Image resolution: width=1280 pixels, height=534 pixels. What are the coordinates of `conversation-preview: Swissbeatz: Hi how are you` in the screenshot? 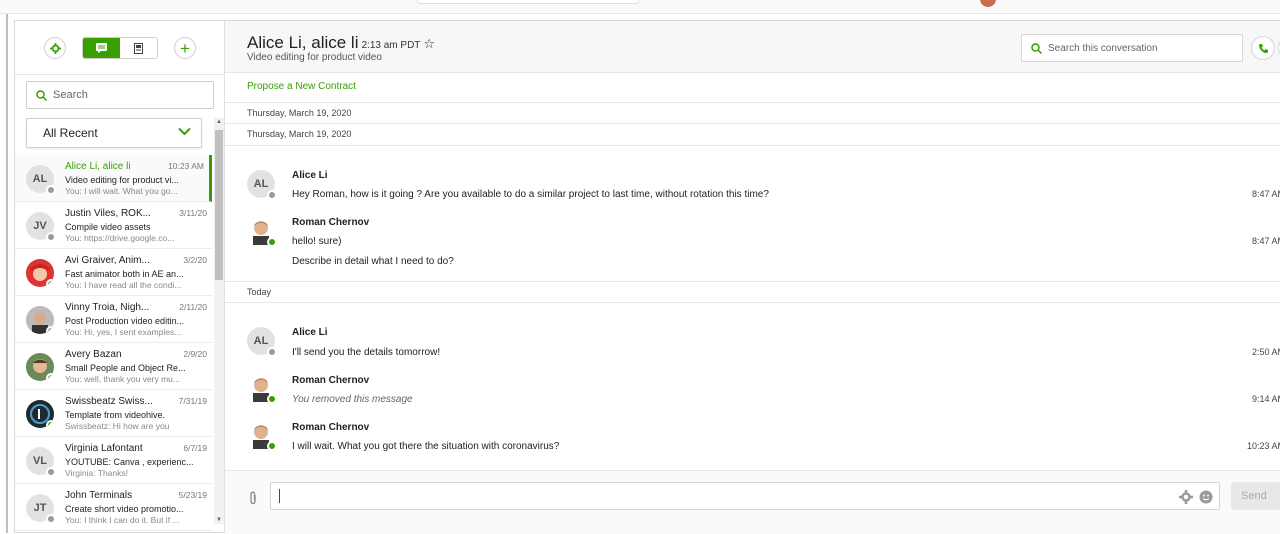 It's located at (117, 426).